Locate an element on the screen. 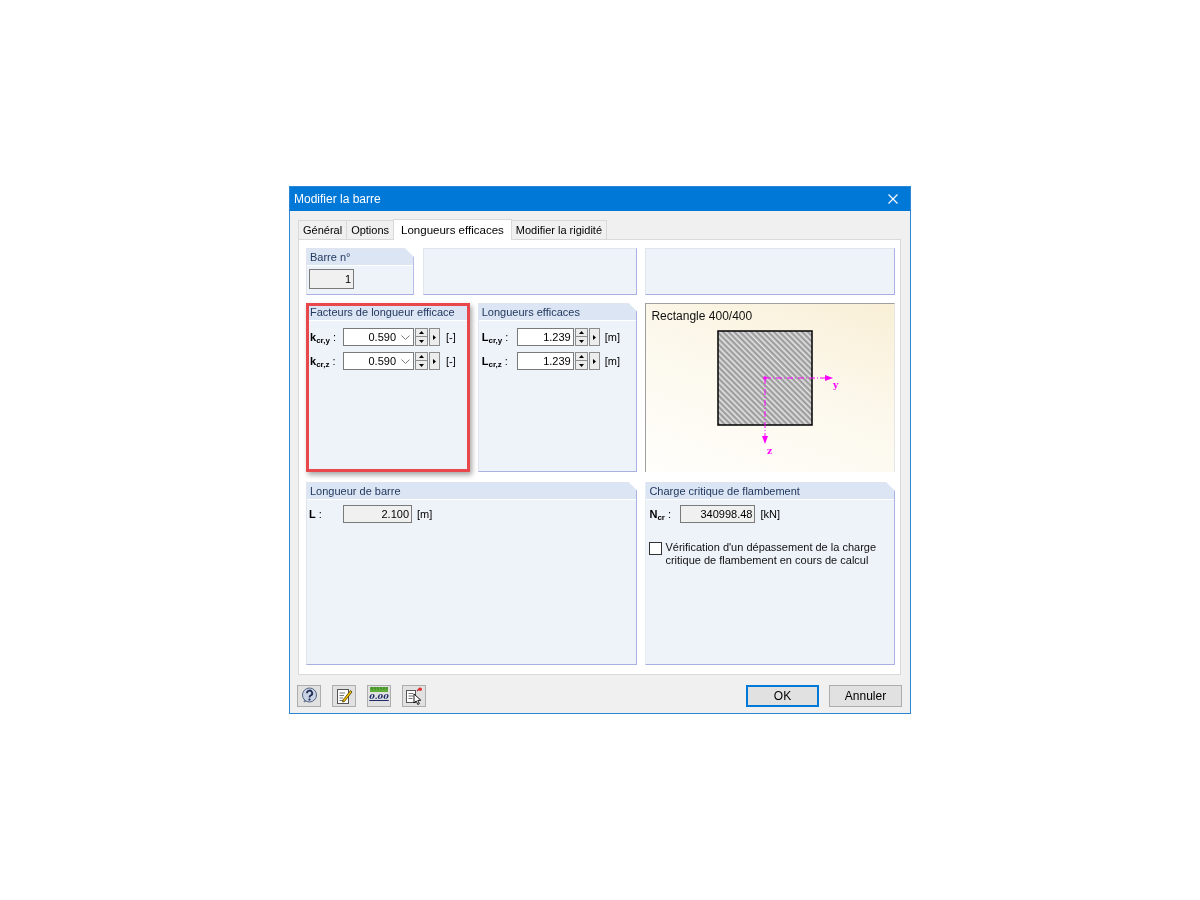 Image resolution: width=1200 pixels, height=900 pixels. help-button is located at coordinates (309, 696).